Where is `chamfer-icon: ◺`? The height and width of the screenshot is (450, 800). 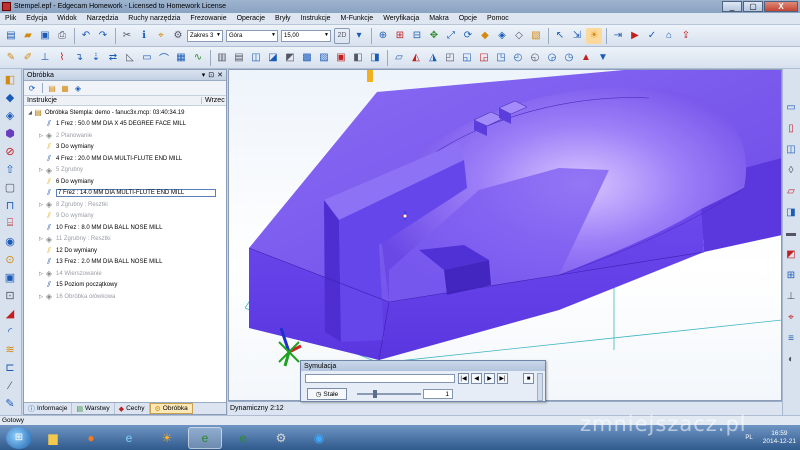 chamfer-icon: ◺ is located at coordinates (130, 58).